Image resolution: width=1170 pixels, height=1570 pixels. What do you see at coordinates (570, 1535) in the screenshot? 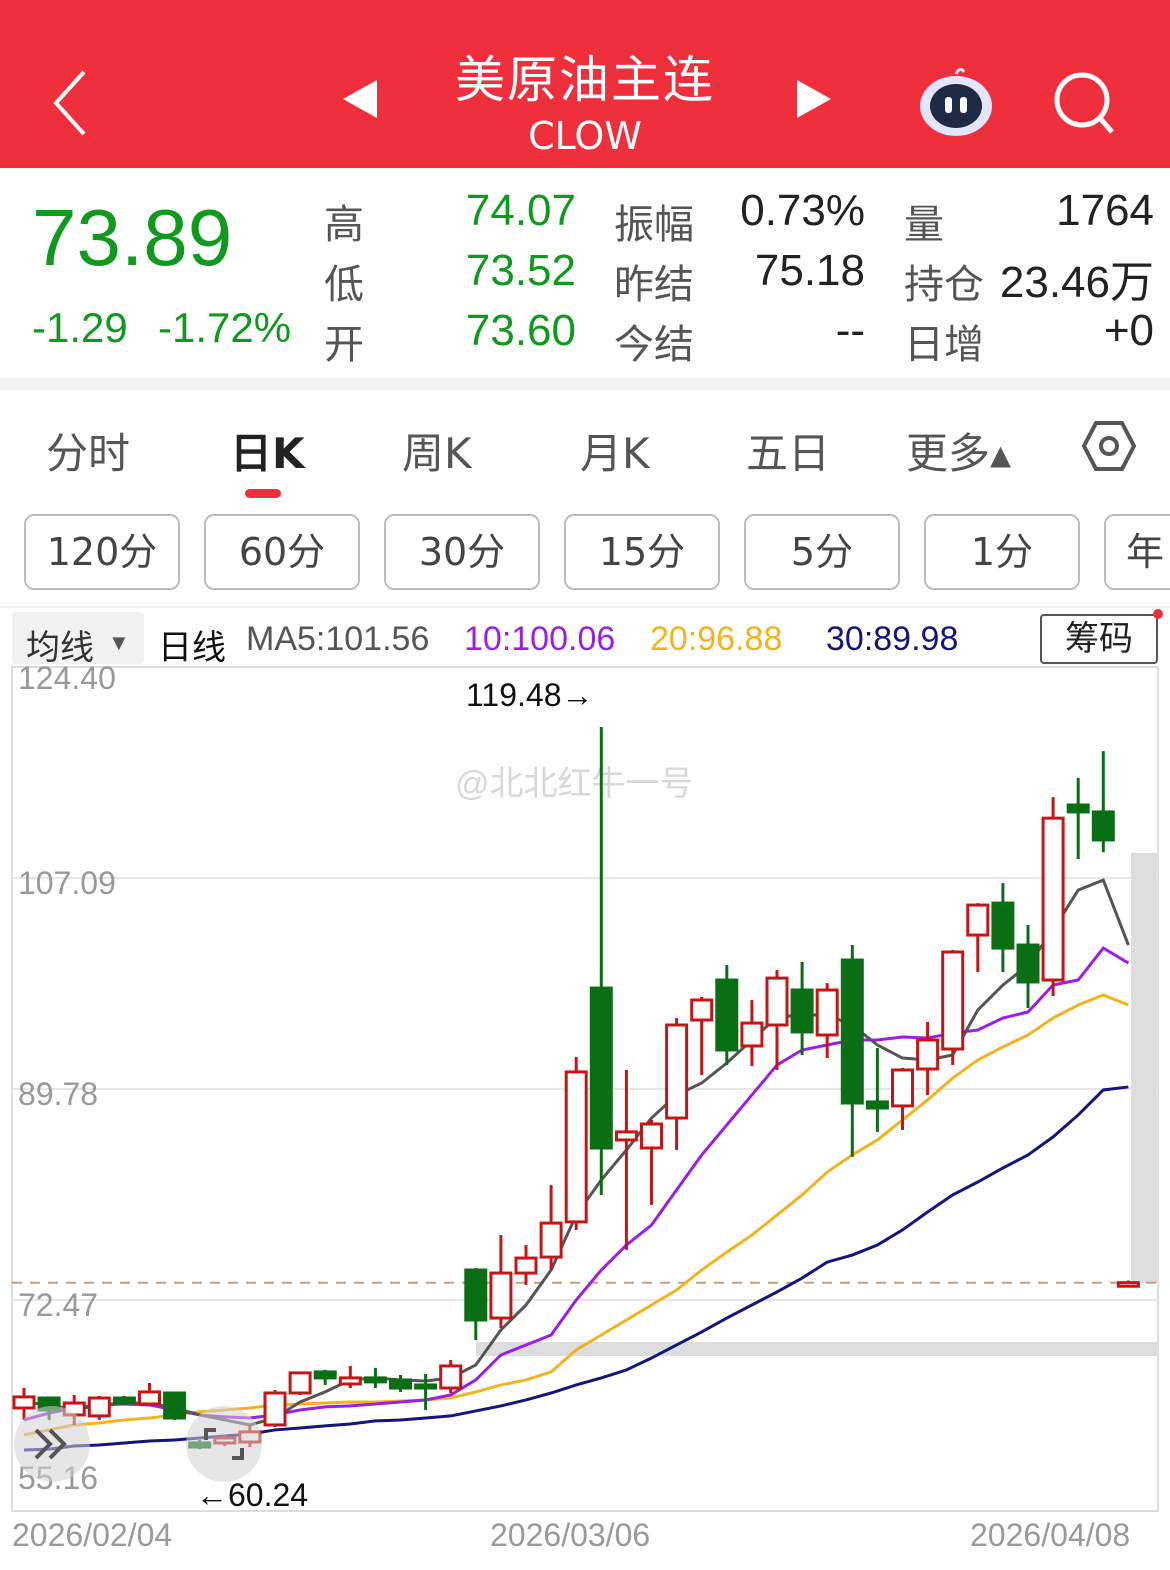
I see `x-tick-label: 2026/03/06` at bounding box center [570, 1535].